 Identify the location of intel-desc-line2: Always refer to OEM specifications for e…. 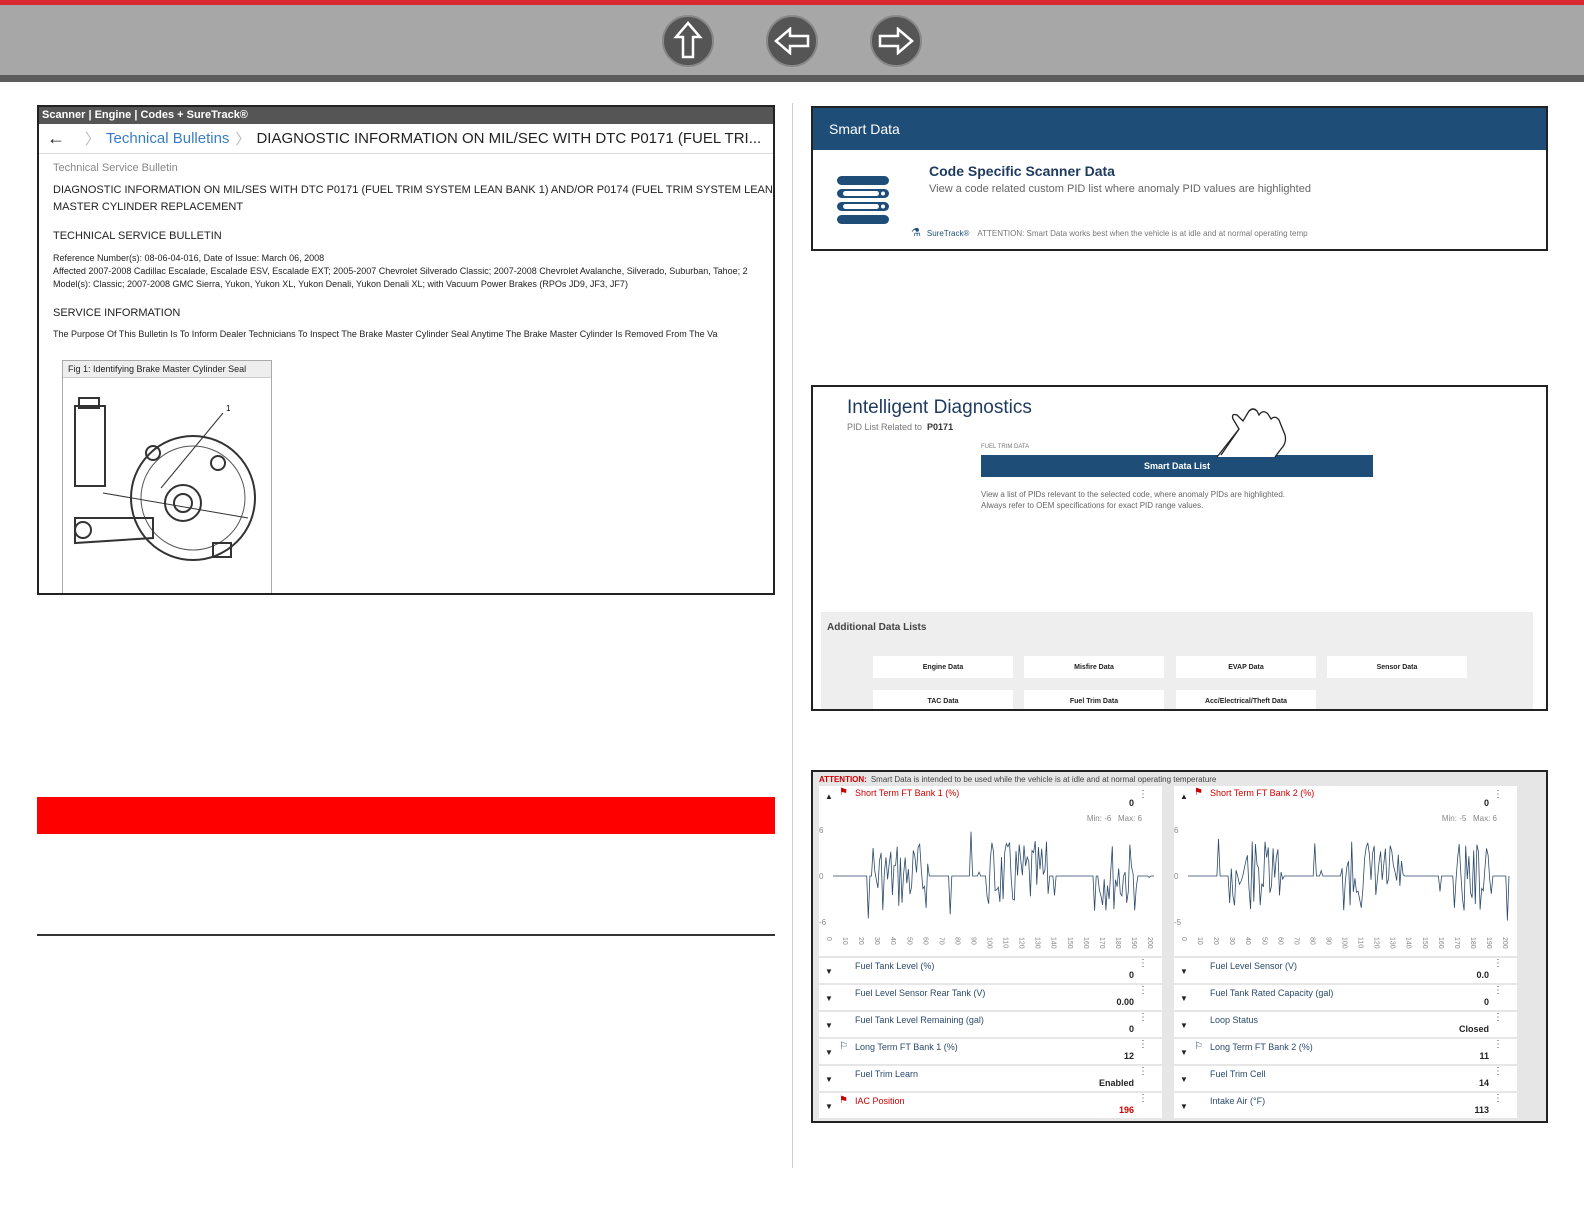
(1092, 505).